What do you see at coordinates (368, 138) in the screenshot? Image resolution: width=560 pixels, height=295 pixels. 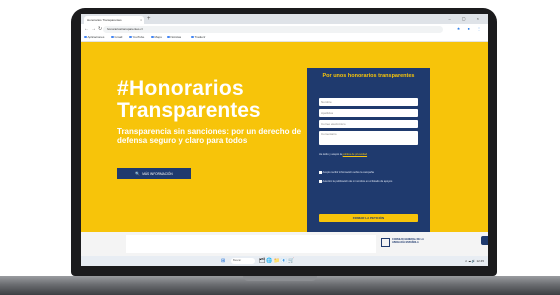 I see `comment-field: Comentario` at bounding box center [368, 138].